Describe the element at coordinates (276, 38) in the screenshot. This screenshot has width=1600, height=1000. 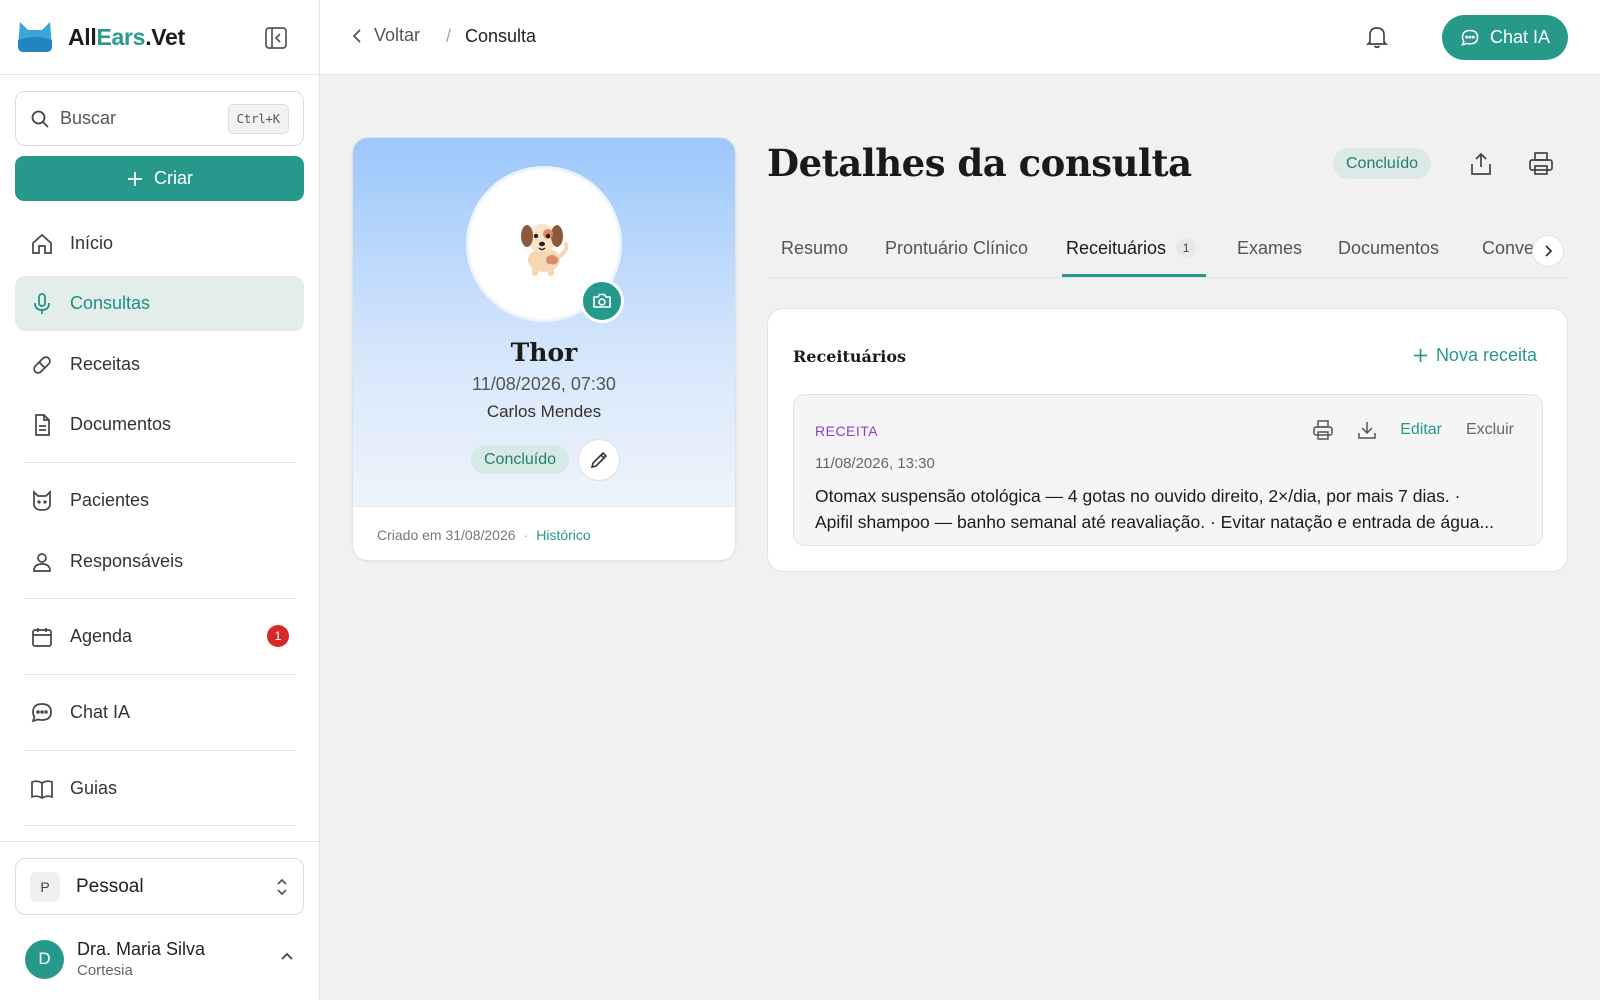
I see `collapse-sidebar-icon` at that location.